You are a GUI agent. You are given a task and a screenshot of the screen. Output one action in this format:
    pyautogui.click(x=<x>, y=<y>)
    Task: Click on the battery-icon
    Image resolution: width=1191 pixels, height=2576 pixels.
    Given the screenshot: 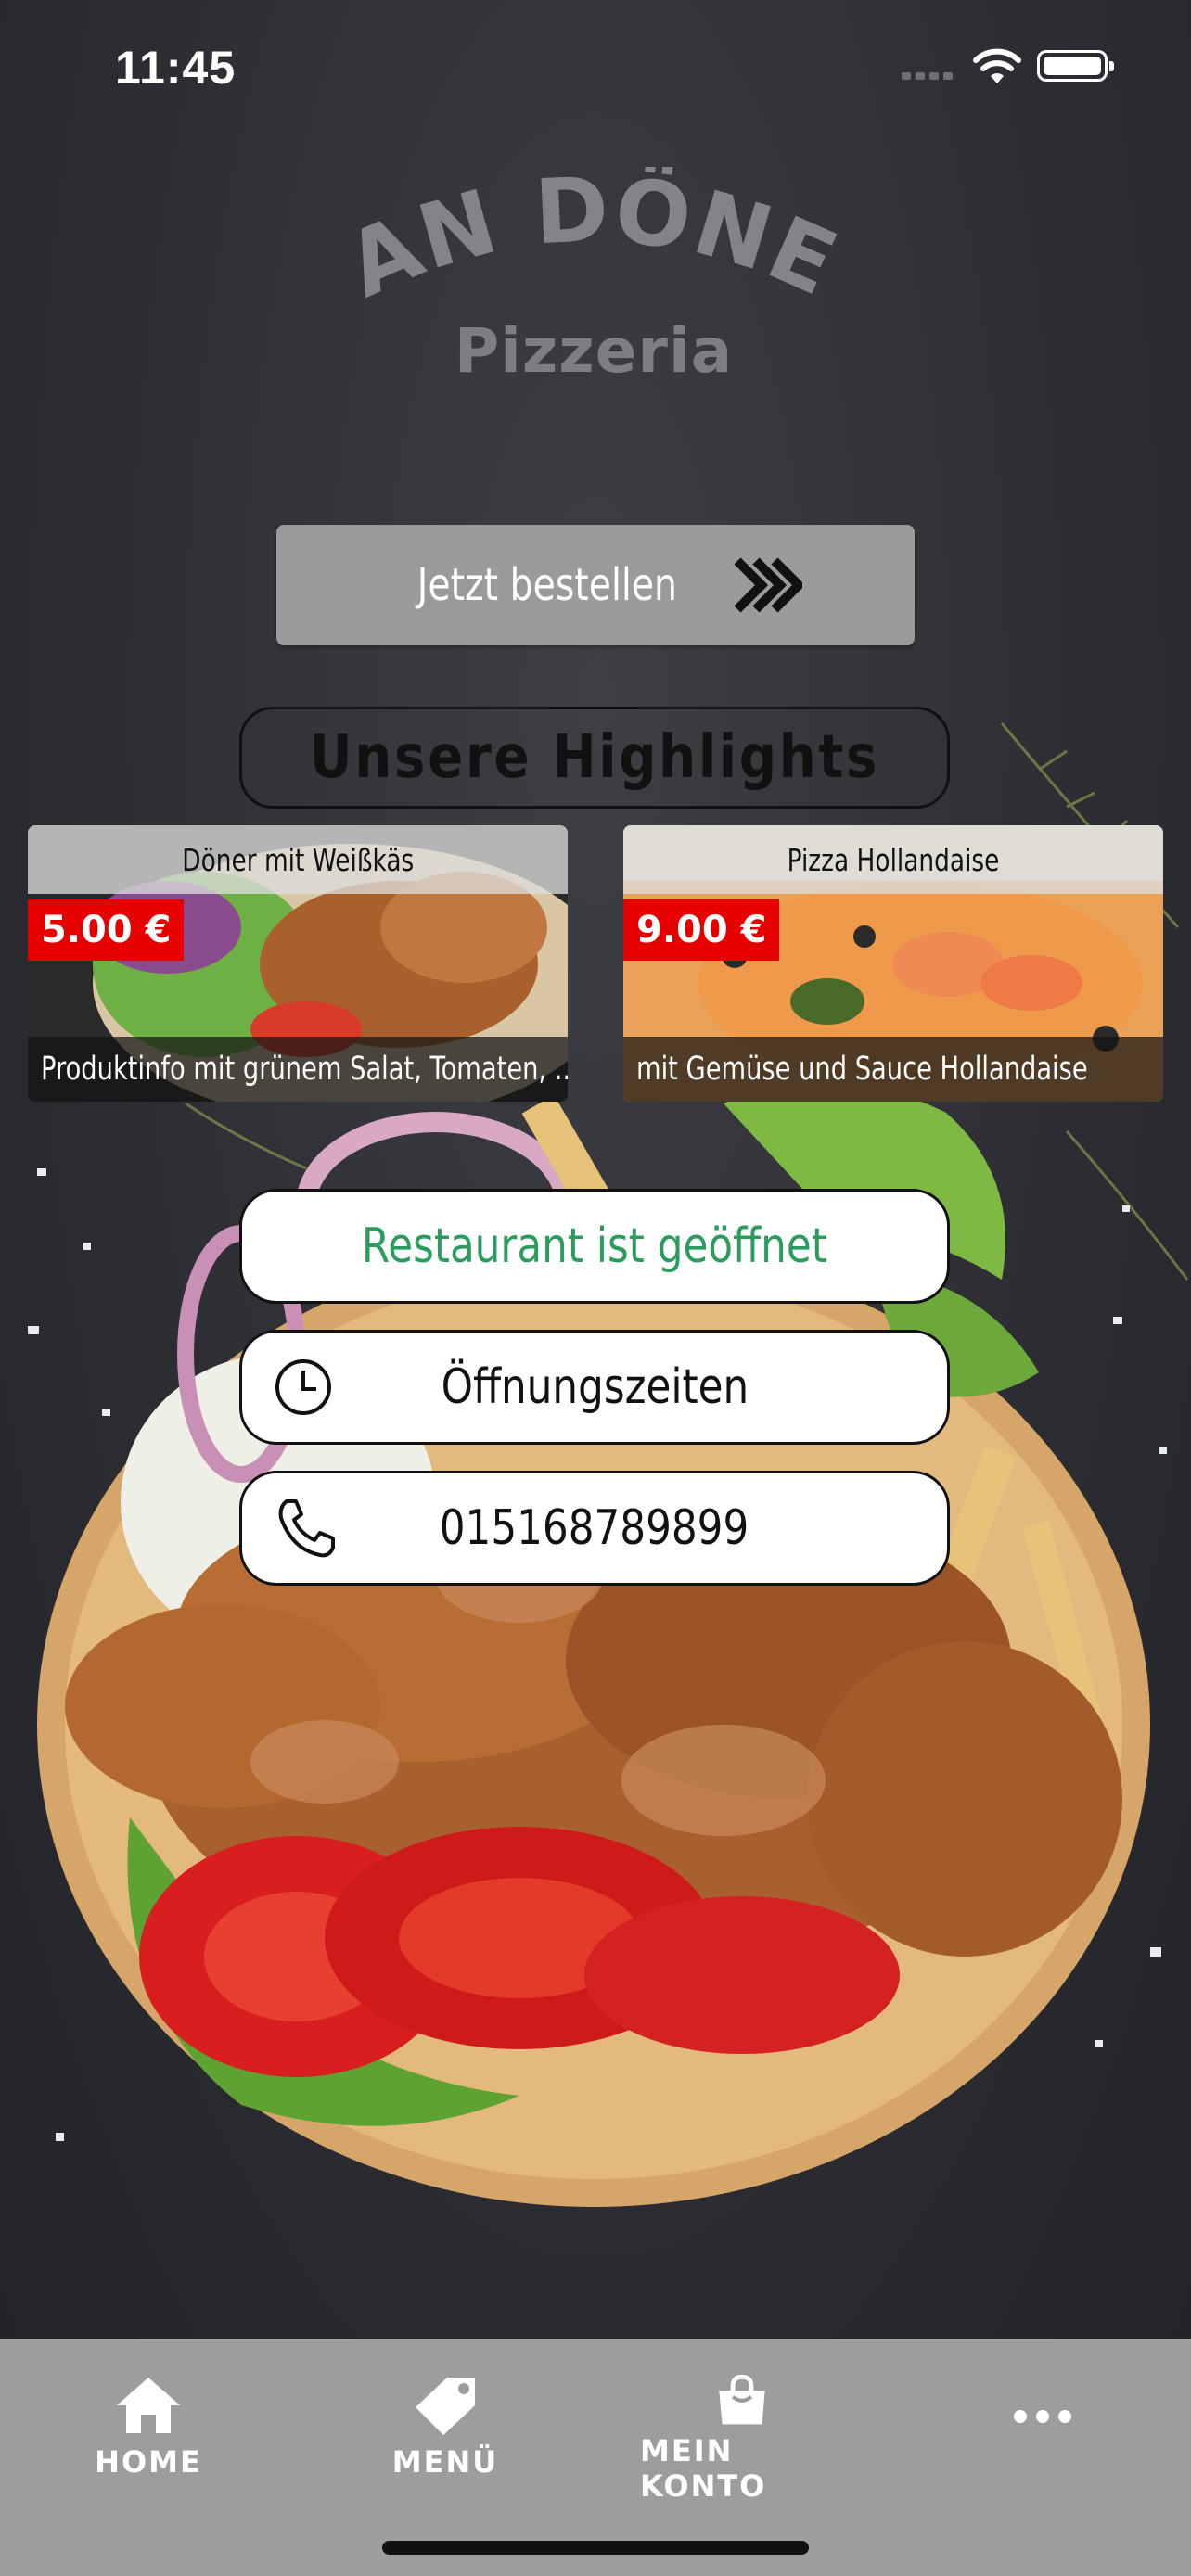 What is the action you would take?
    pyautogui.click(x=1075, y=66)
    